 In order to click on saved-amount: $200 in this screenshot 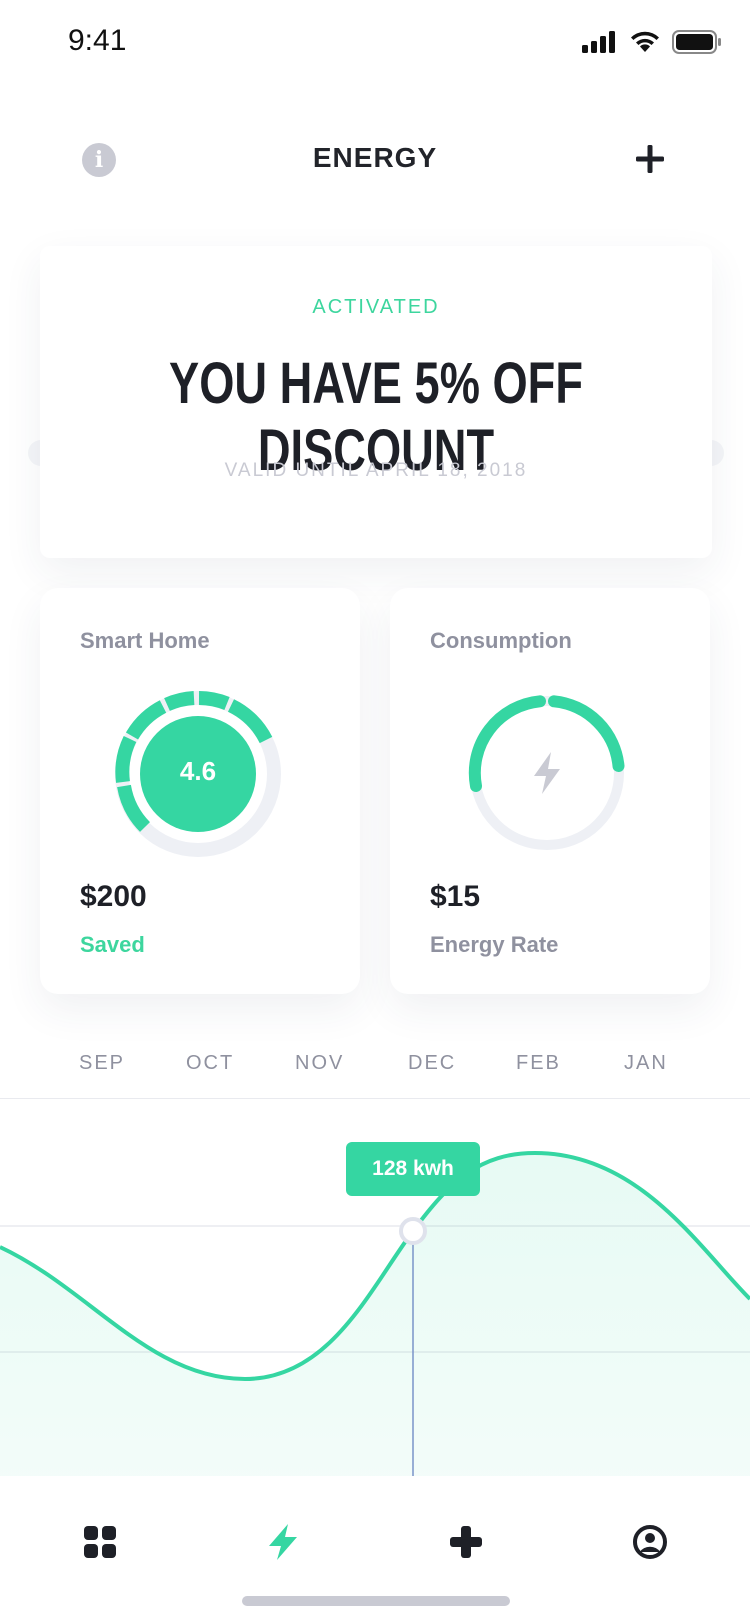, I will do `click(113, 896)`.